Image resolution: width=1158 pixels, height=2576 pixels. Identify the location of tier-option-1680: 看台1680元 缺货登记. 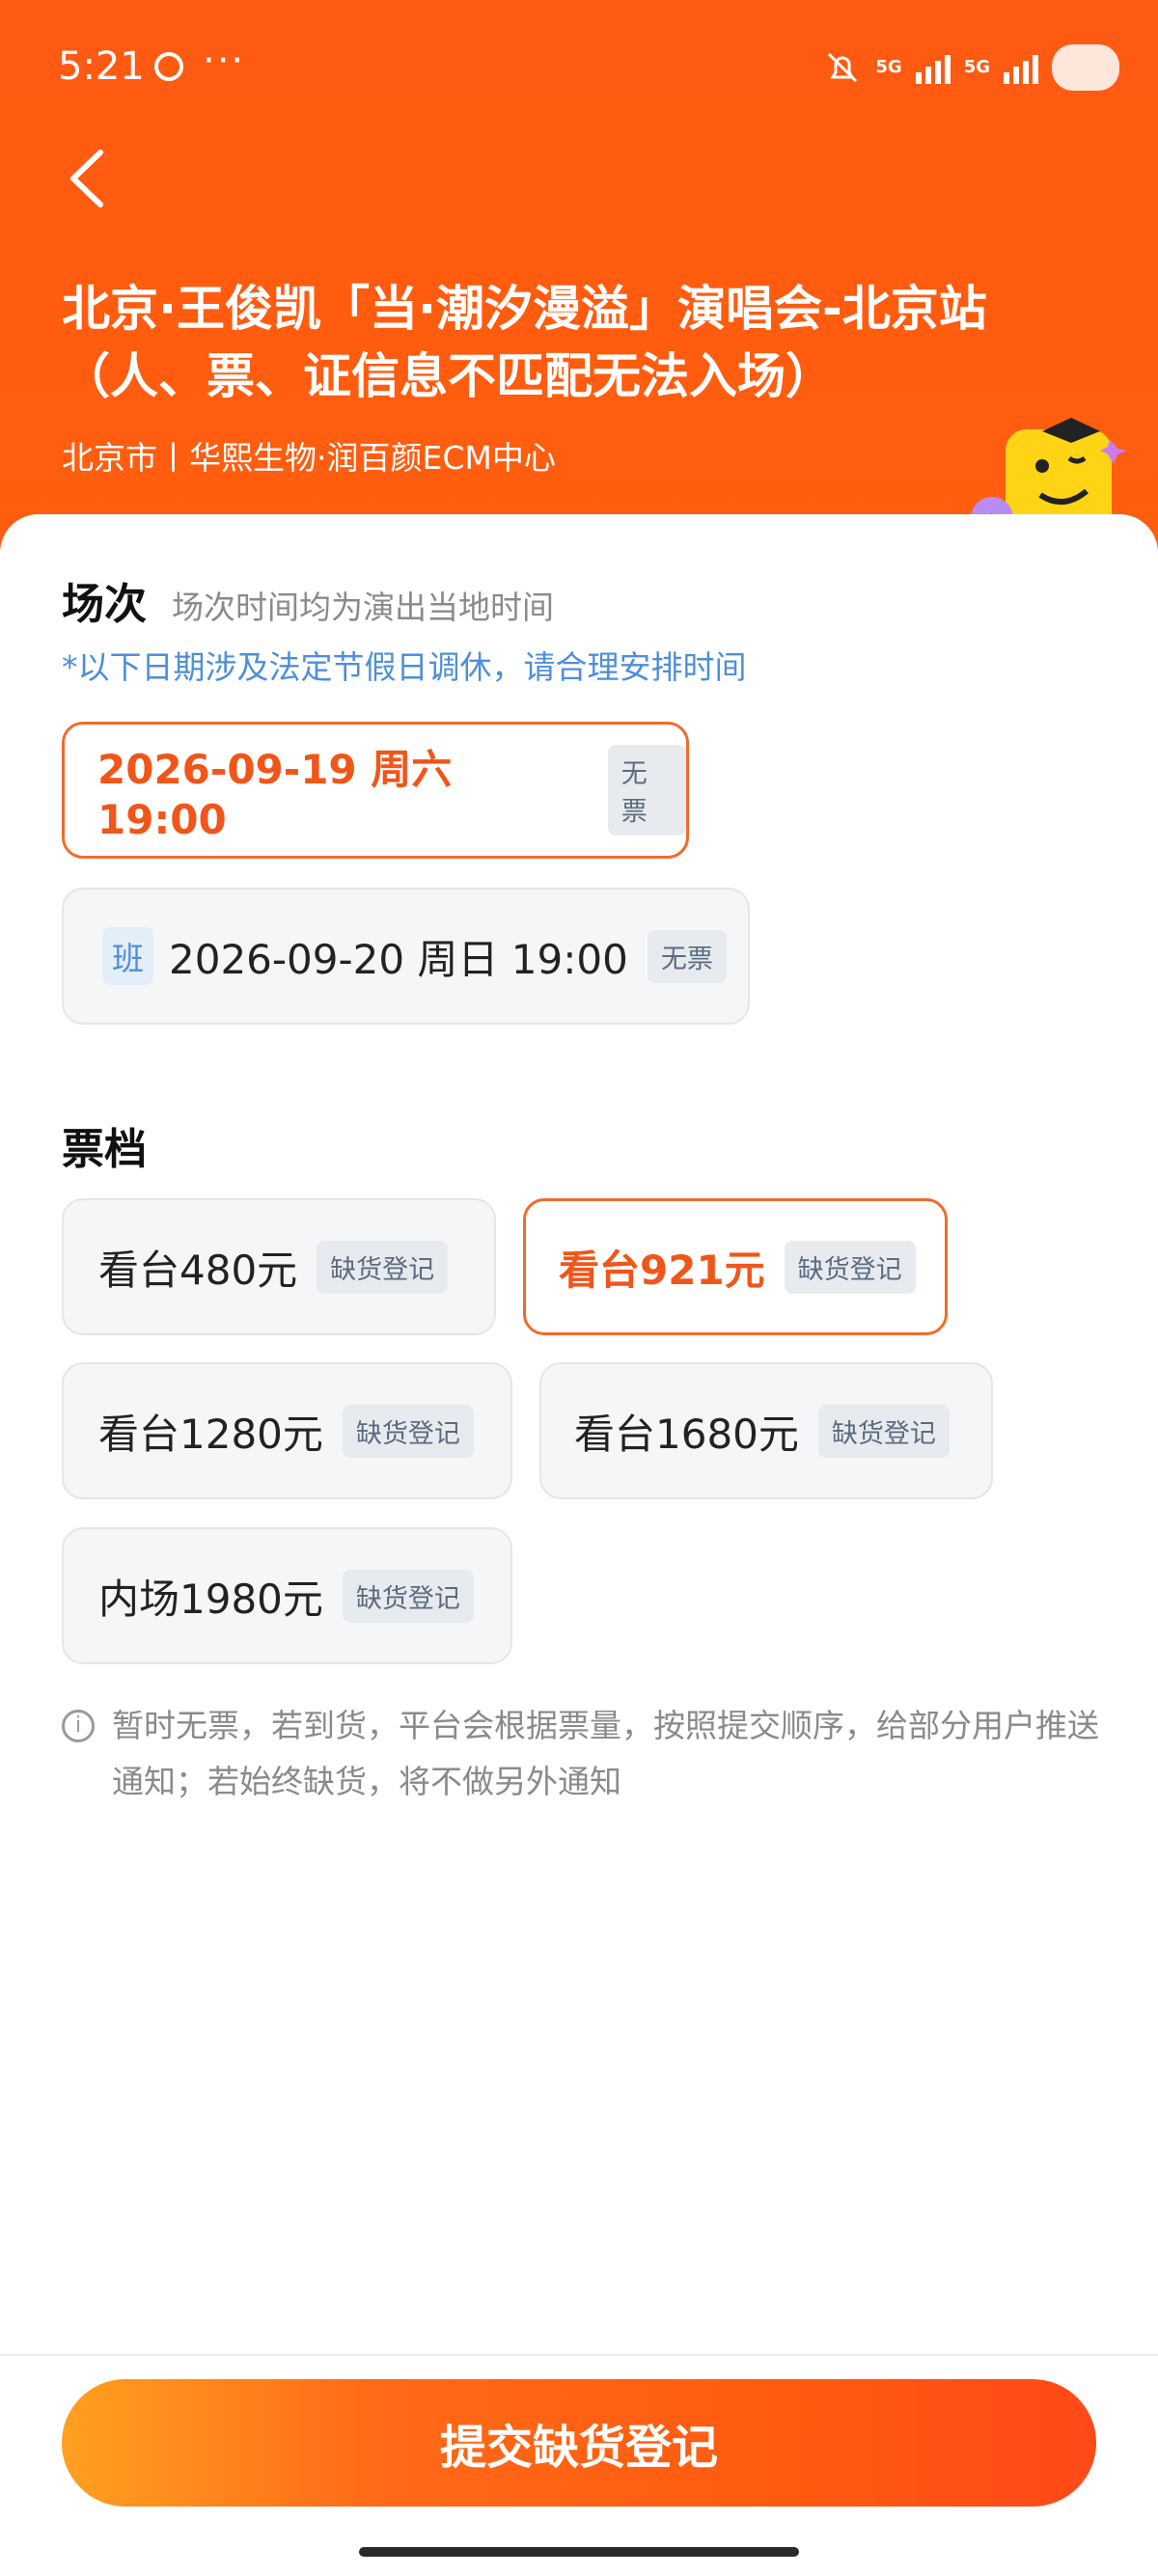
(766, 1431).